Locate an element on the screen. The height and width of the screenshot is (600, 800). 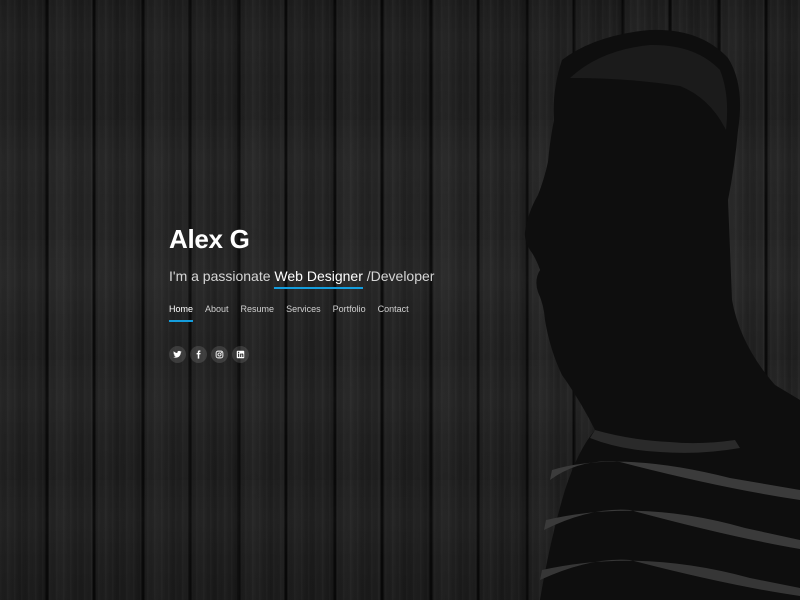
hero-name: Alex G is located at coordinates (209, 239).